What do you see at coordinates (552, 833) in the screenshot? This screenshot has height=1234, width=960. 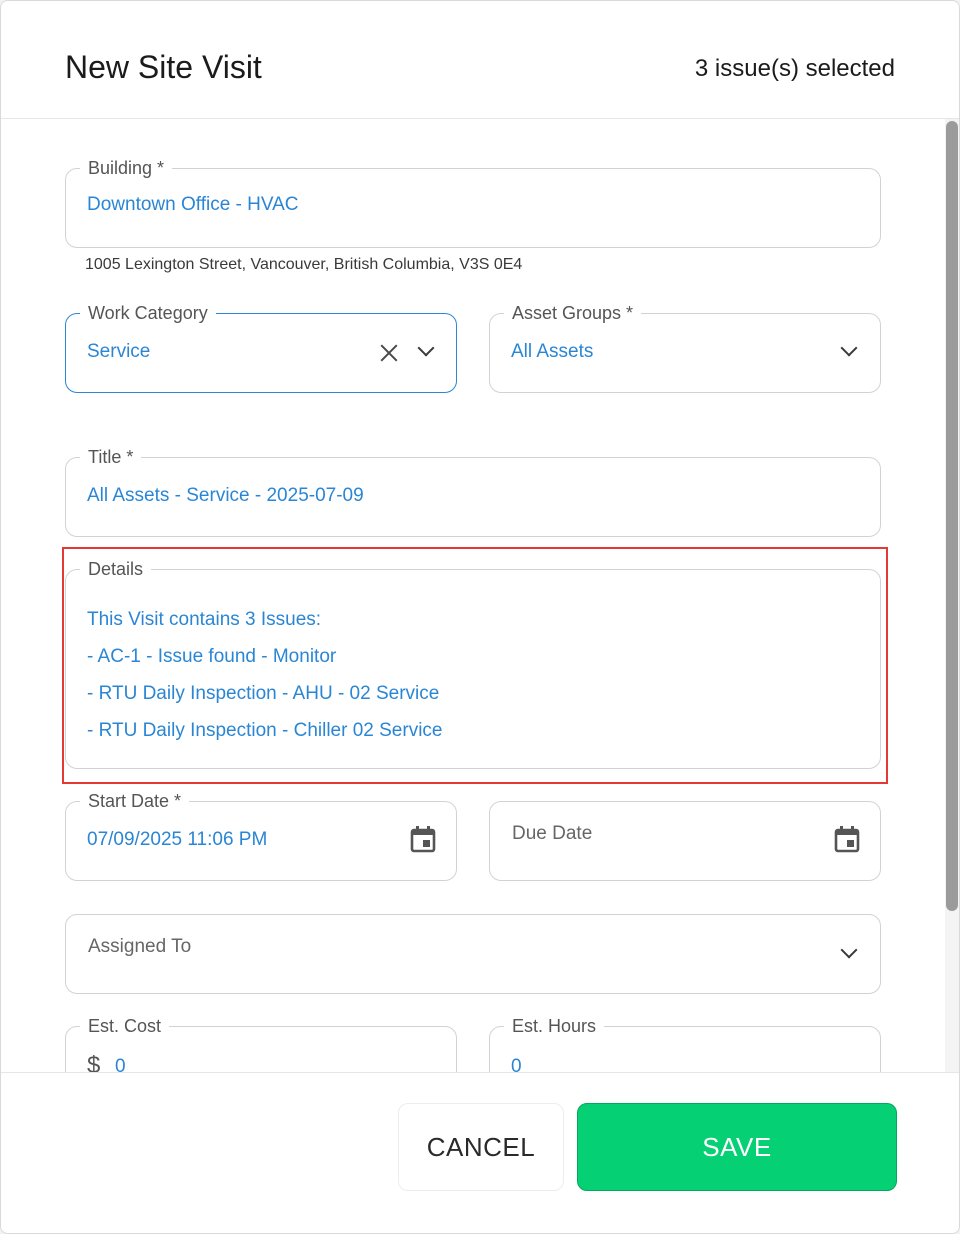 I see `due-date-placeholder: Due Date` at bounding box center [552, 833].